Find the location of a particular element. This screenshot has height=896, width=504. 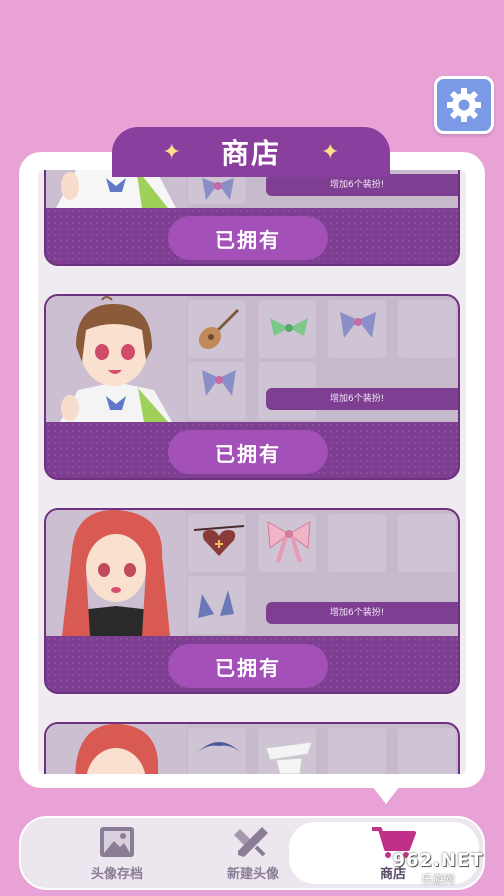

nav-item-avatar-archive: 头像存档 is located at coordinates (117, 853).